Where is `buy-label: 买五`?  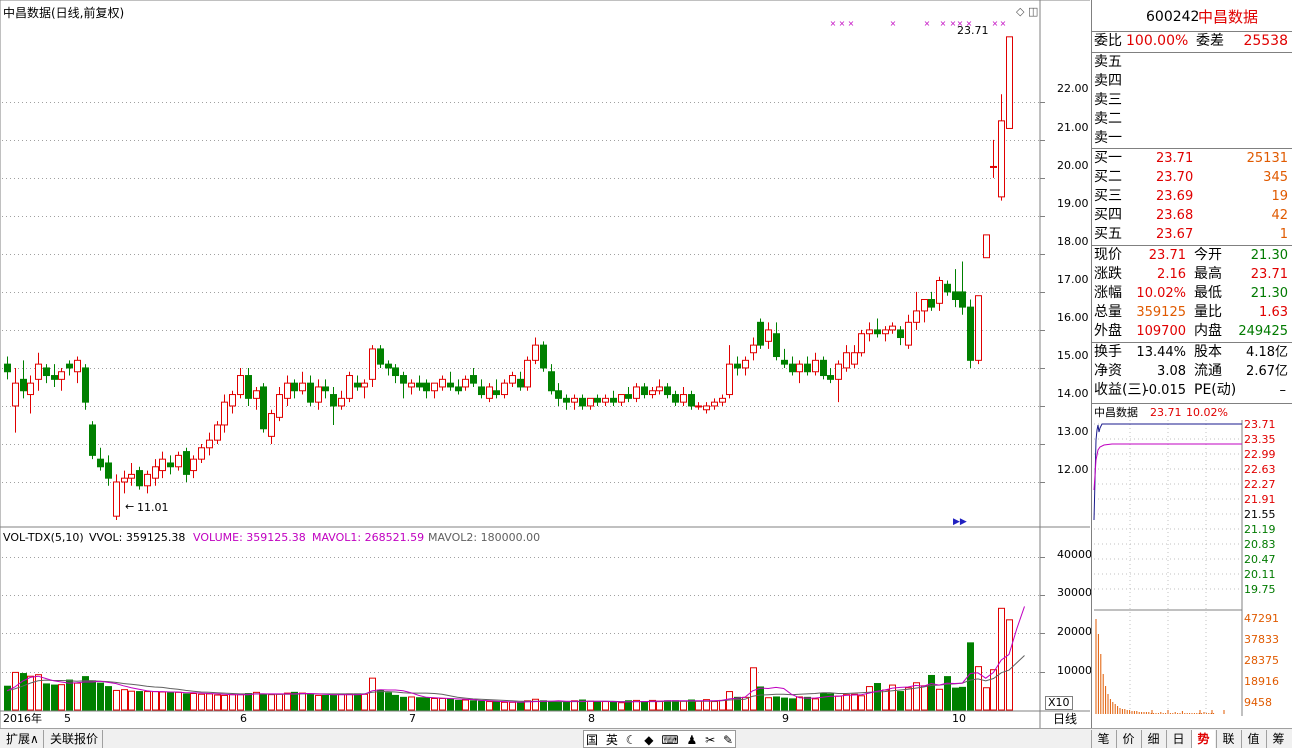 buy-label: 买五 is located at coordinates (1108, 234).